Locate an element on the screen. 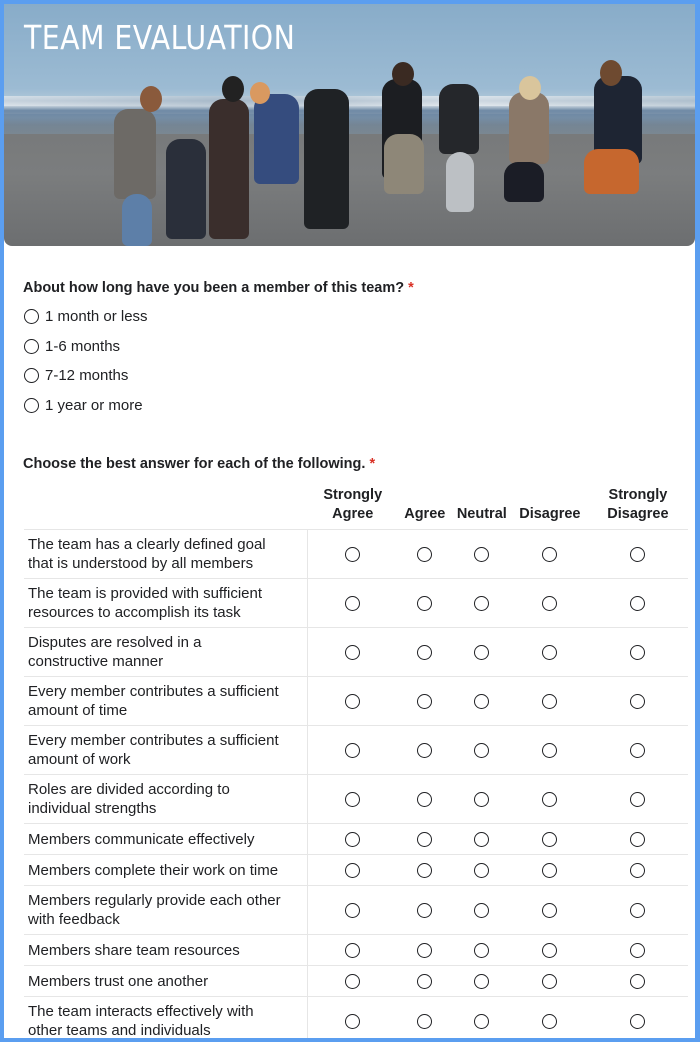 The width and height of the screenshot is (700, 1042). option-7-12-months: 7-12 months is located at coordinates (218, 376).